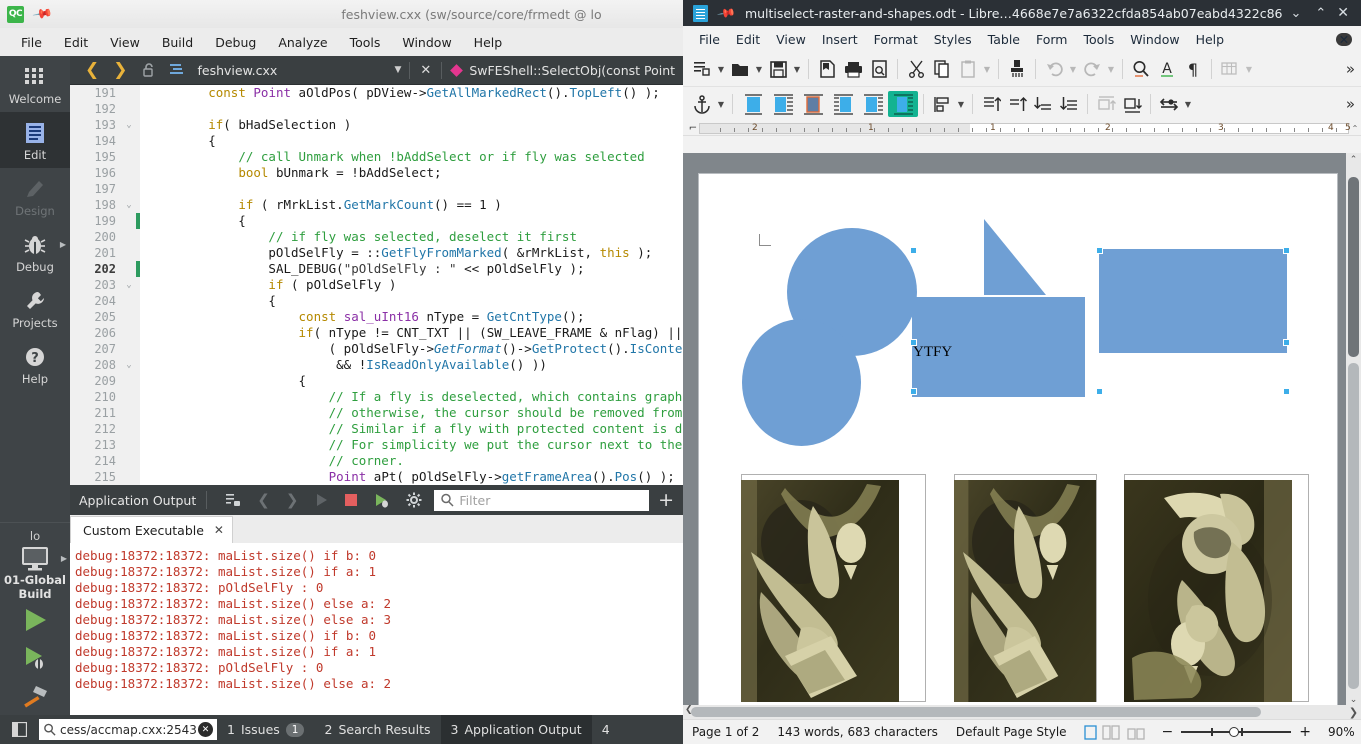  What do you see at coordinates (857, 732) in the screenshot?
I see `status-word-count: 143 words, 683 characters` at bounding box center [857, 732].